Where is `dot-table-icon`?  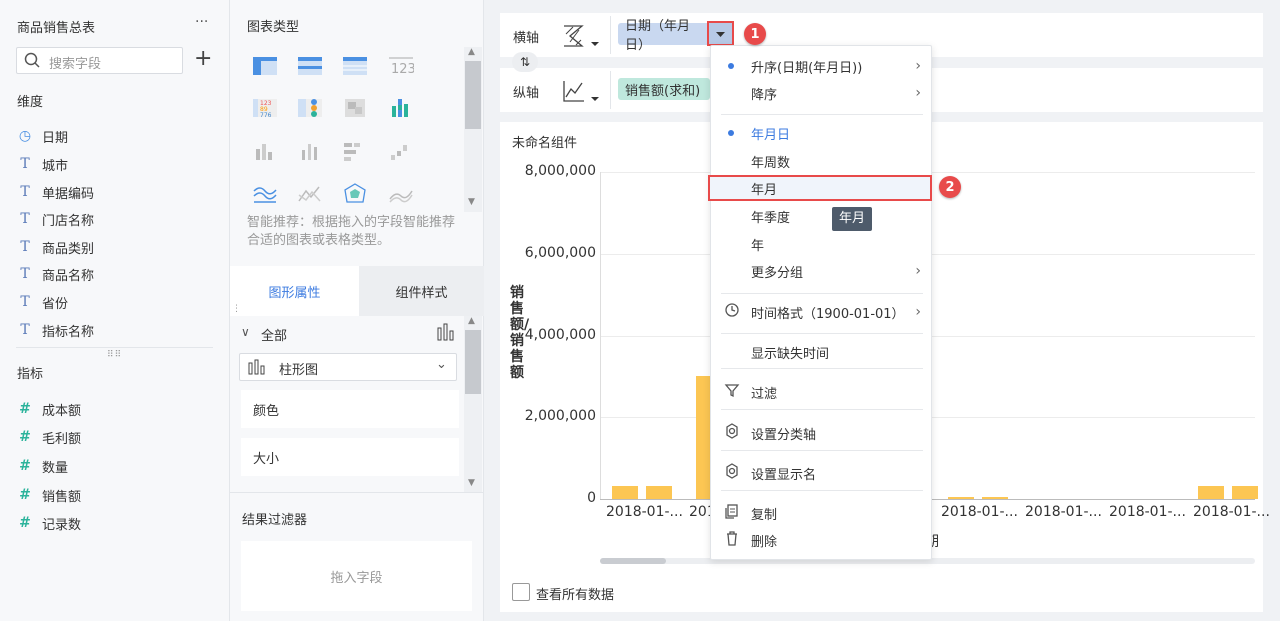 dot-table-icon is located at coordinates (310, 108).